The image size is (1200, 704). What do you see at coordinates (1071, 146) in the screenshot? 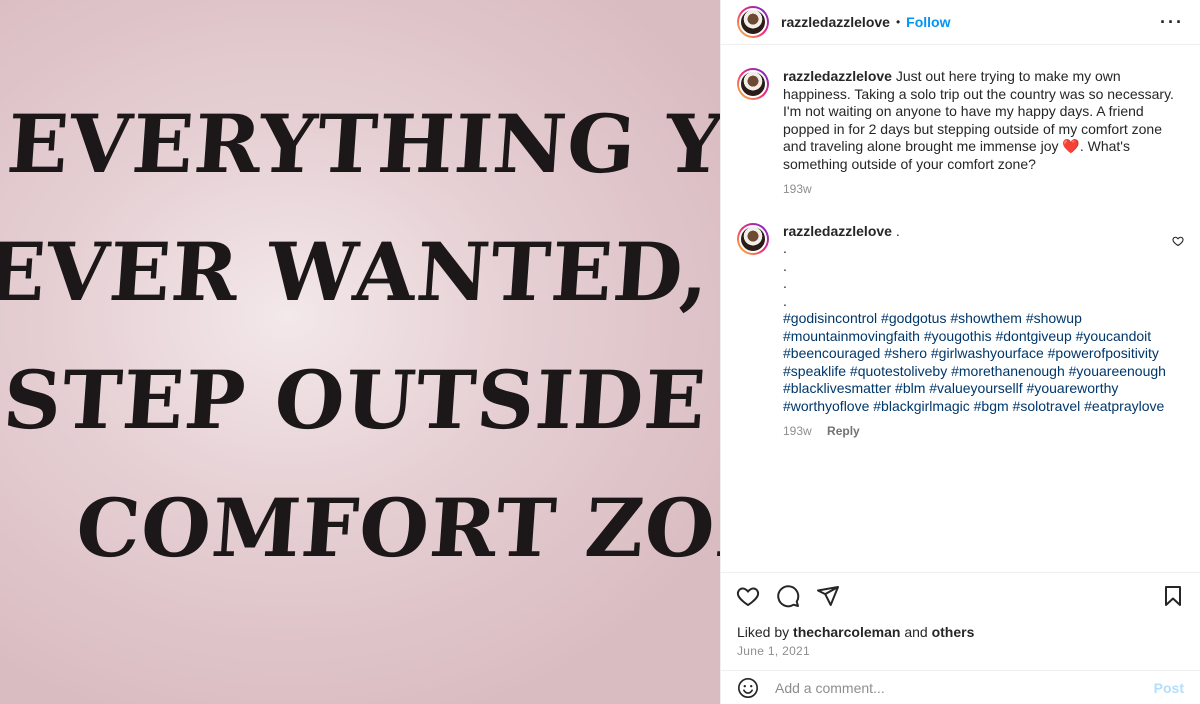
I see `red-heart-emoji: ❤️` at bounding box center [1071, 146].